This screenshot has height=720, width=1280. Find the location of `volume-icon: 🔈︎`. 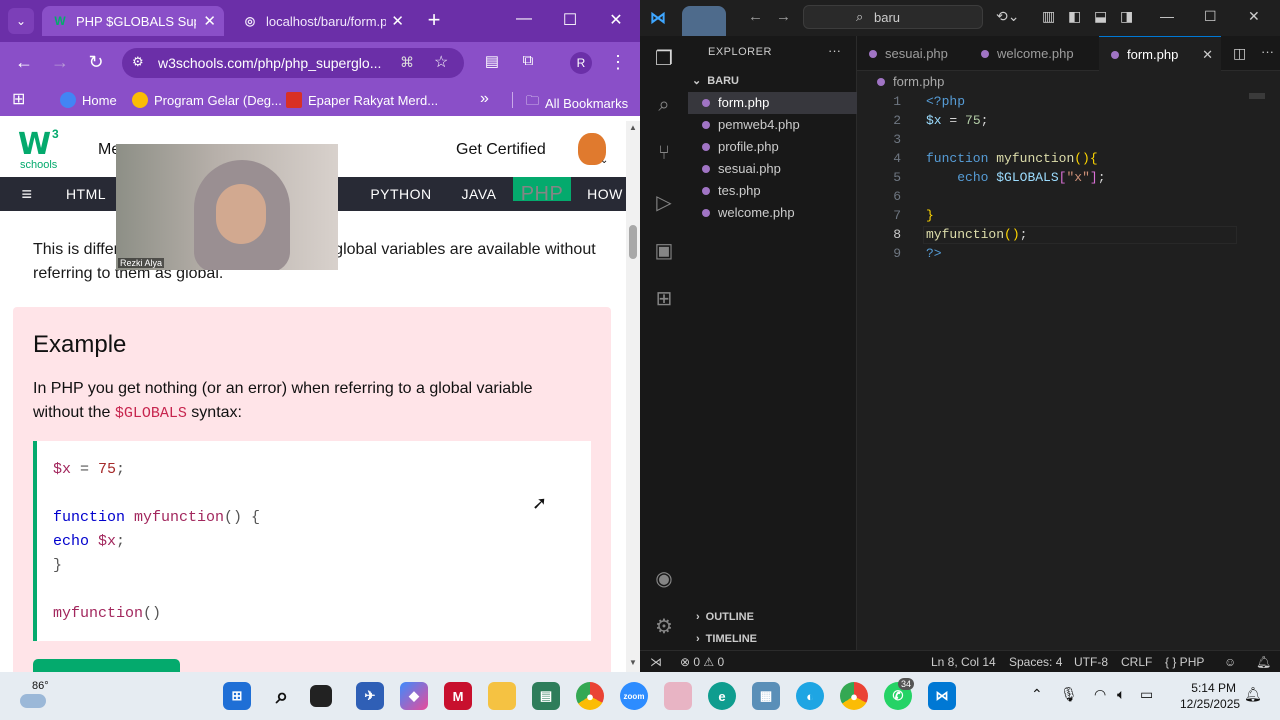

volume-icon: 🔈︎ is located at coordinates (1121, 694).